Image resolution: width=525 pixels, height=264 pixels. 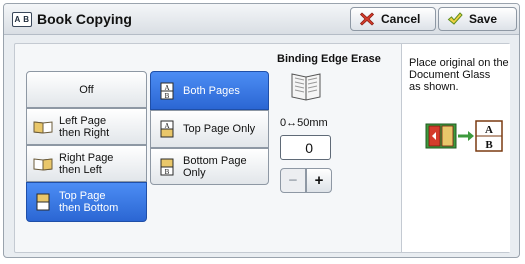 What do you see at coordinates (43, 164) in the screenshot?
I see `open-book-right-icon` at bounding box center [43, 164].